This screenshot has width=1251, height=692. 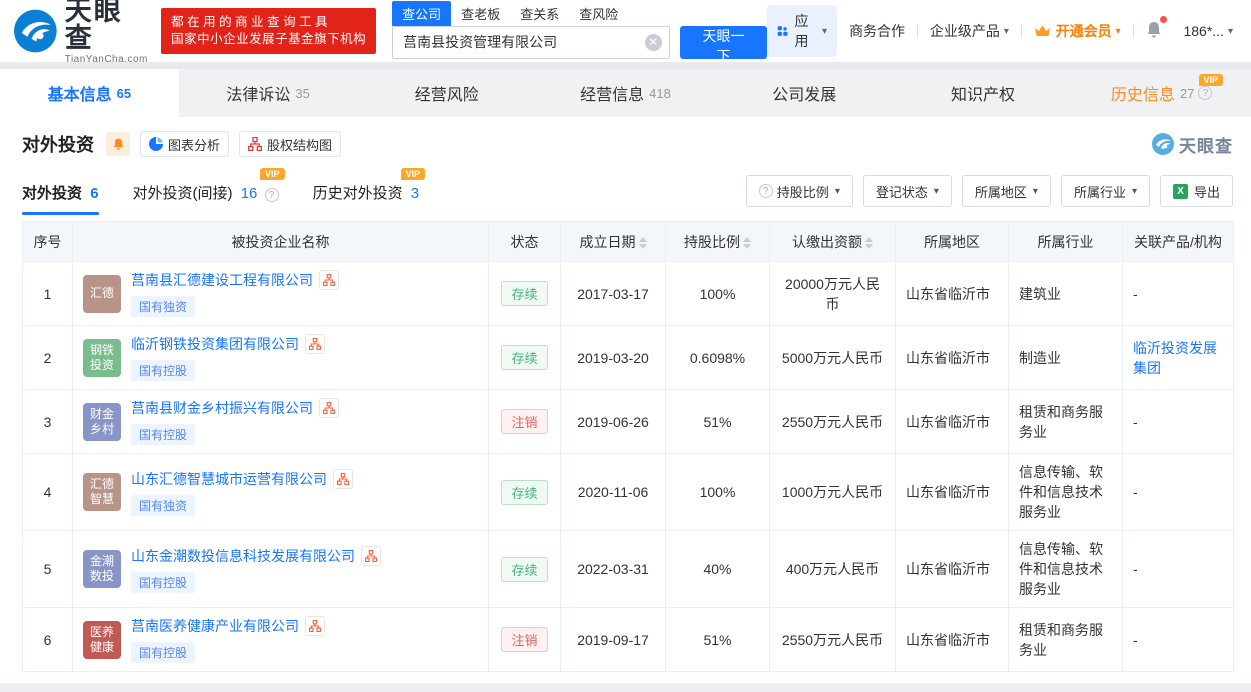 I want to click on company-link: 莒南县汇德建设工程有限公司, so click(x=222, y=280).